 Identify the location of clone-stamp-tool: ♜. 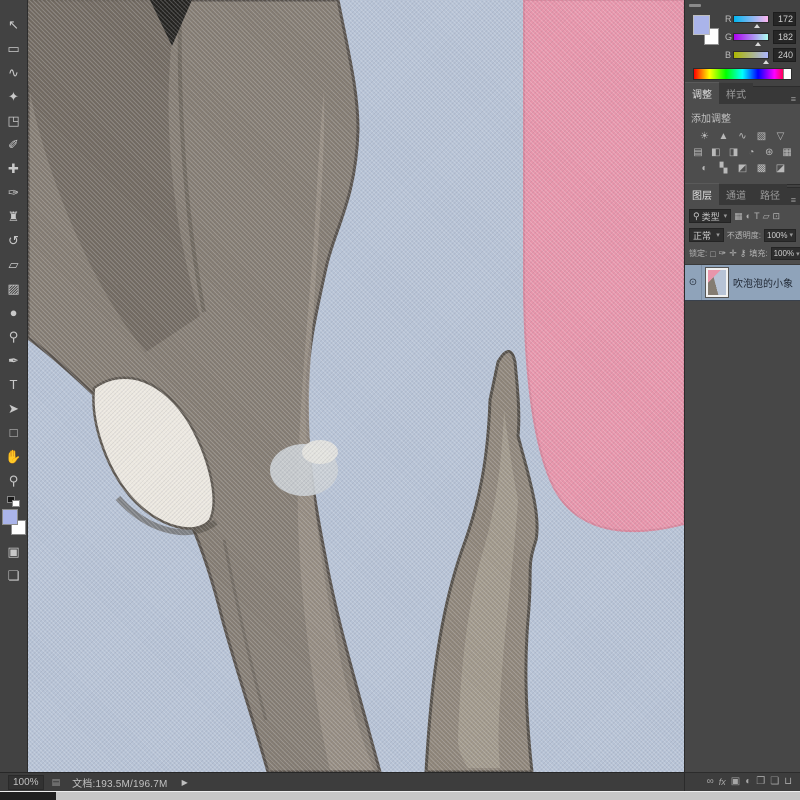
(14, 216).